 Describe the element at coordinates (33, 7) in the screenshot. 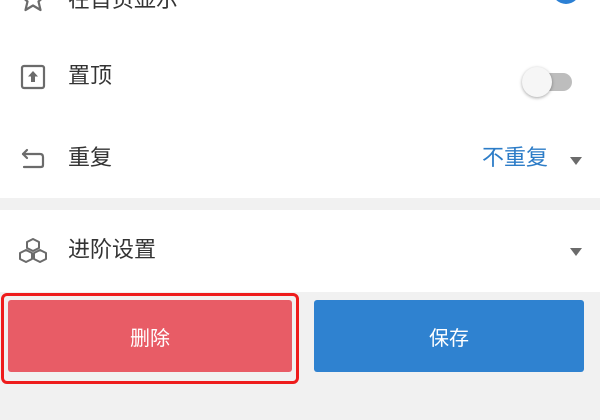

I see `star-icon` at that location.